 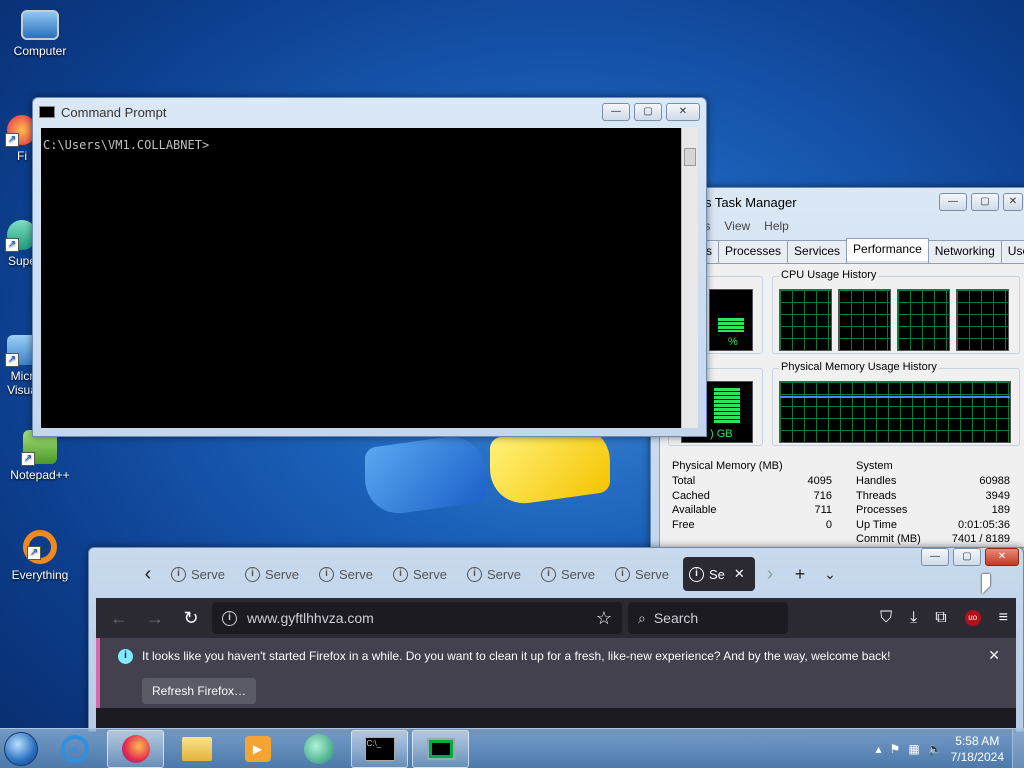 I want to click on search-placeholder: Search, so click(x=676, y=618).